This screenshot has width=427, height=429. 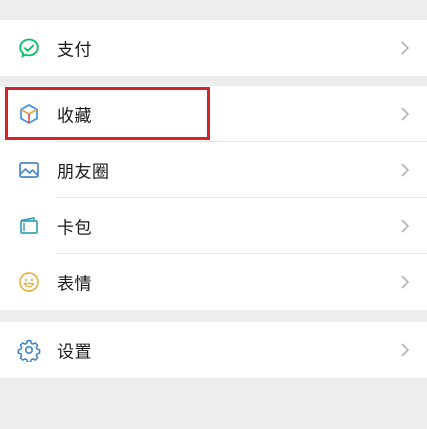 What do you see at coordinates (74, 228) in the screenshot?
I see `menu-item-cards-label: 卡包` at bounding box center [74, 228].